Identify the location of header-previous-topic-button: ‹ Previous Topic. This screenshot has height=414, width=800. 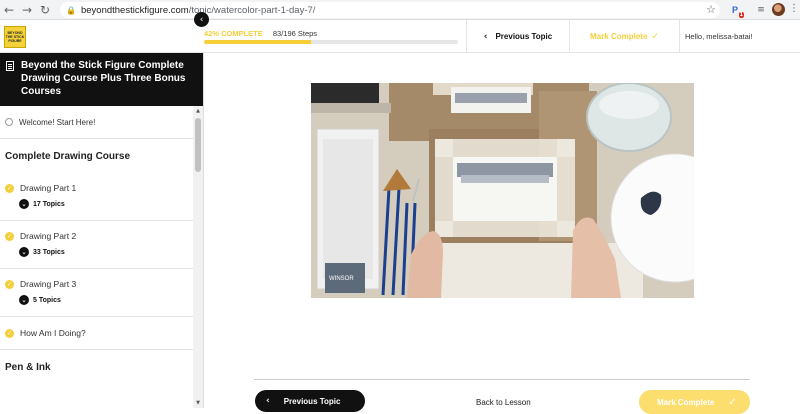
(518, 36).